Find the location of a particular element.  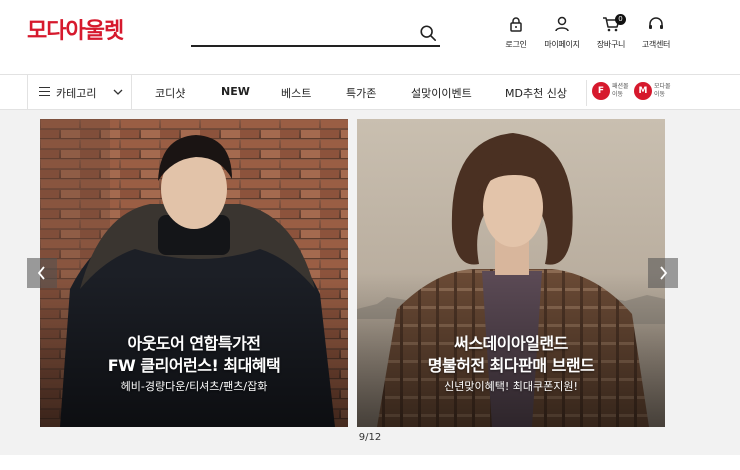

search-bar is located at coordinates (315, 34).